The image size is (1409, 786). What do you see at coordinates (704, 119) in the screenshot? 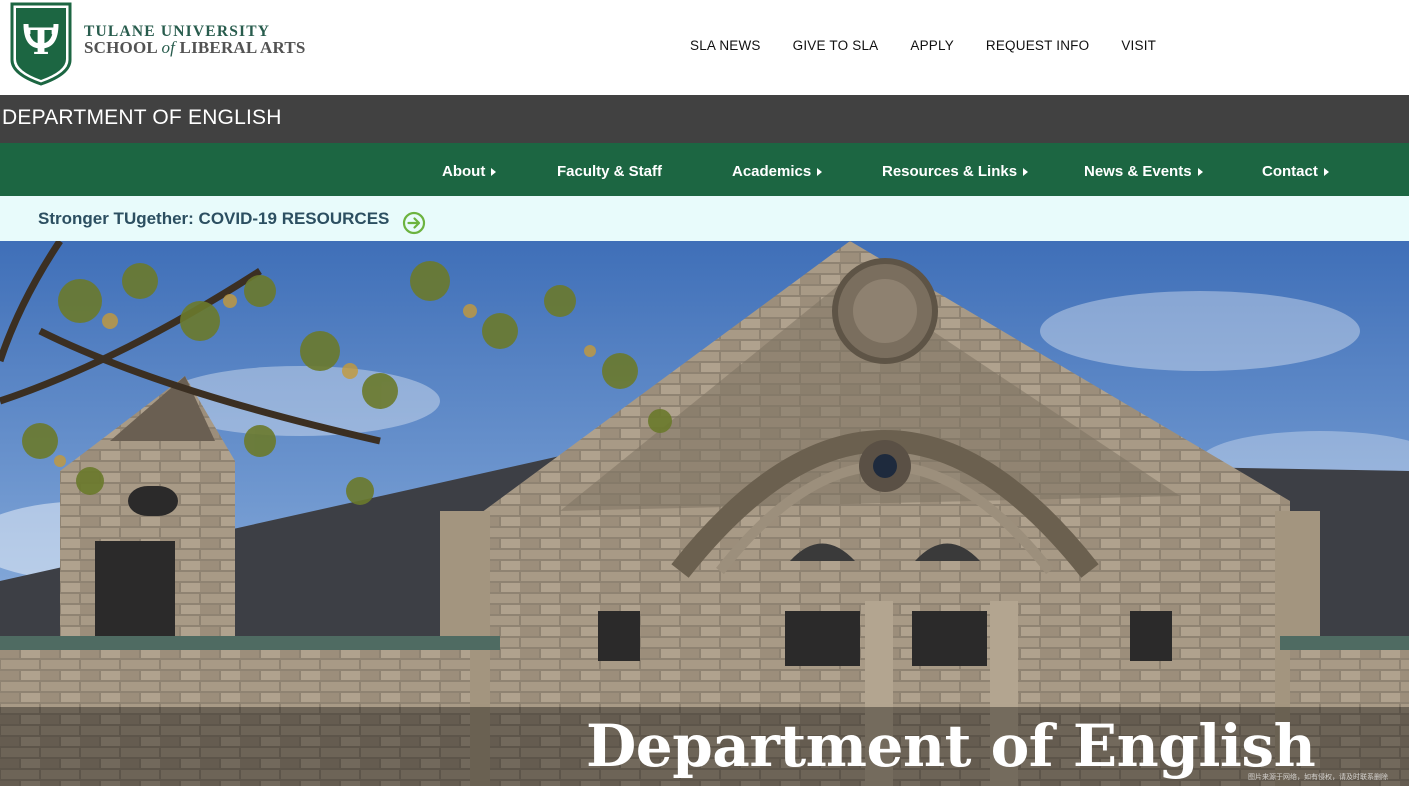
I see `department-bar: DEPARTMENT OF ENGLISH` at bounding box center [704, 119].